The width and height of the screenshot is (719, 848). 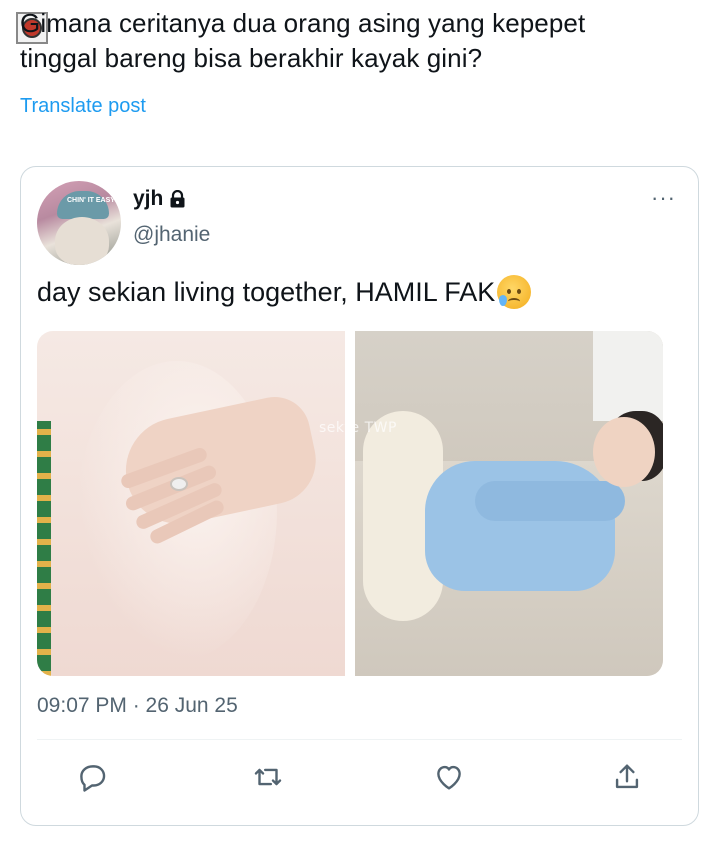 I want to click on avatar-face, so click(x=82, y=241).